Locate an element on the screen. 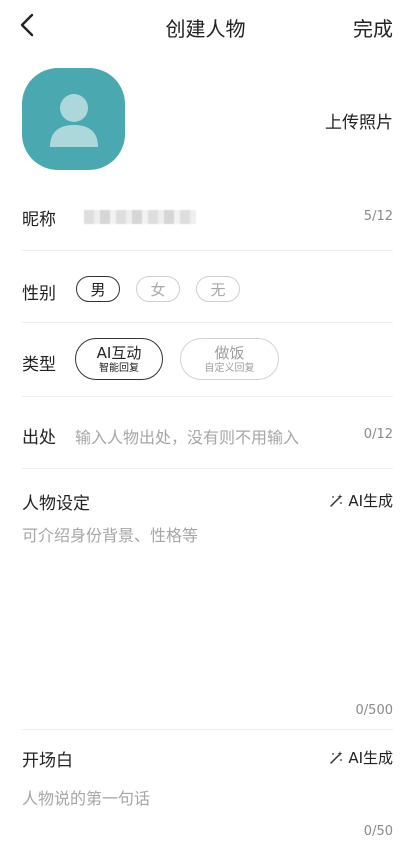 This screenshot has height=864, width=411. opening-counter: 0/50 is located at coordinates (378, 831).